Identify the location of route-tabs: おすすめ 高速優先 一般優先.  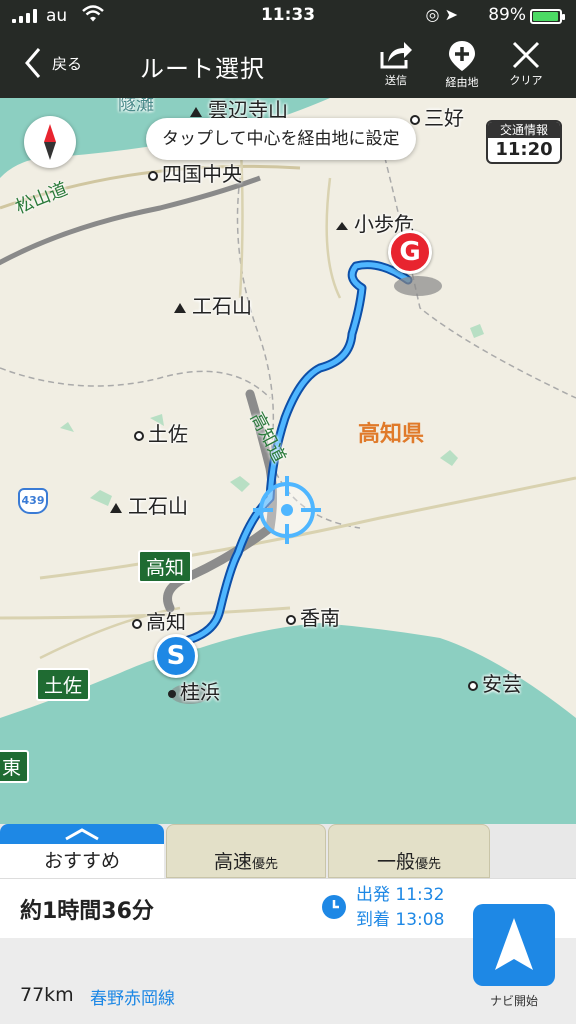
(288, 851).